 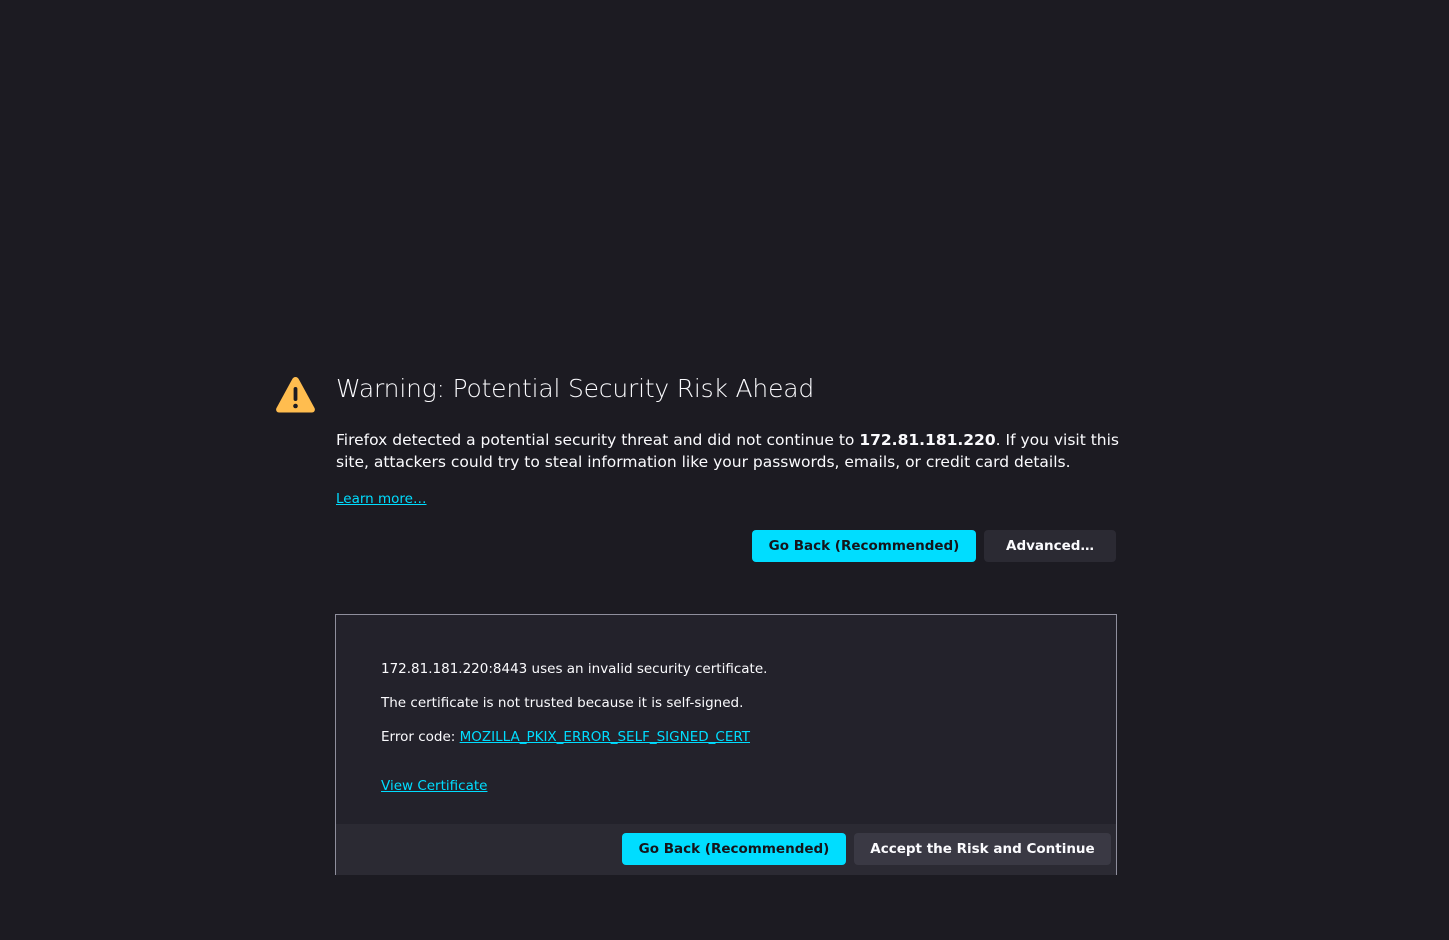 I want to click on error-code-label: Error code:, so click(x=420, y=737).